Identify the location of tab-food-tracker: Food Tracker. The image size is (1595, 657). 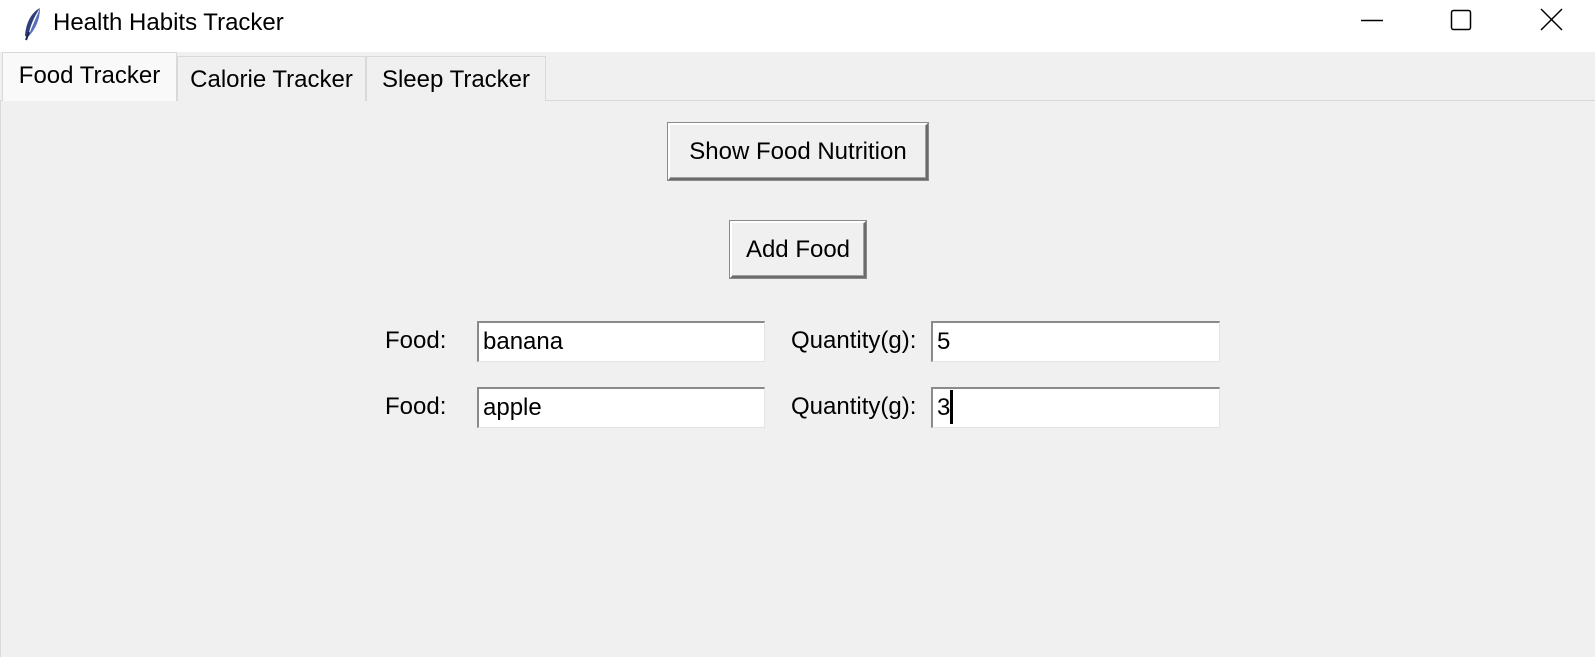
(89, 76).